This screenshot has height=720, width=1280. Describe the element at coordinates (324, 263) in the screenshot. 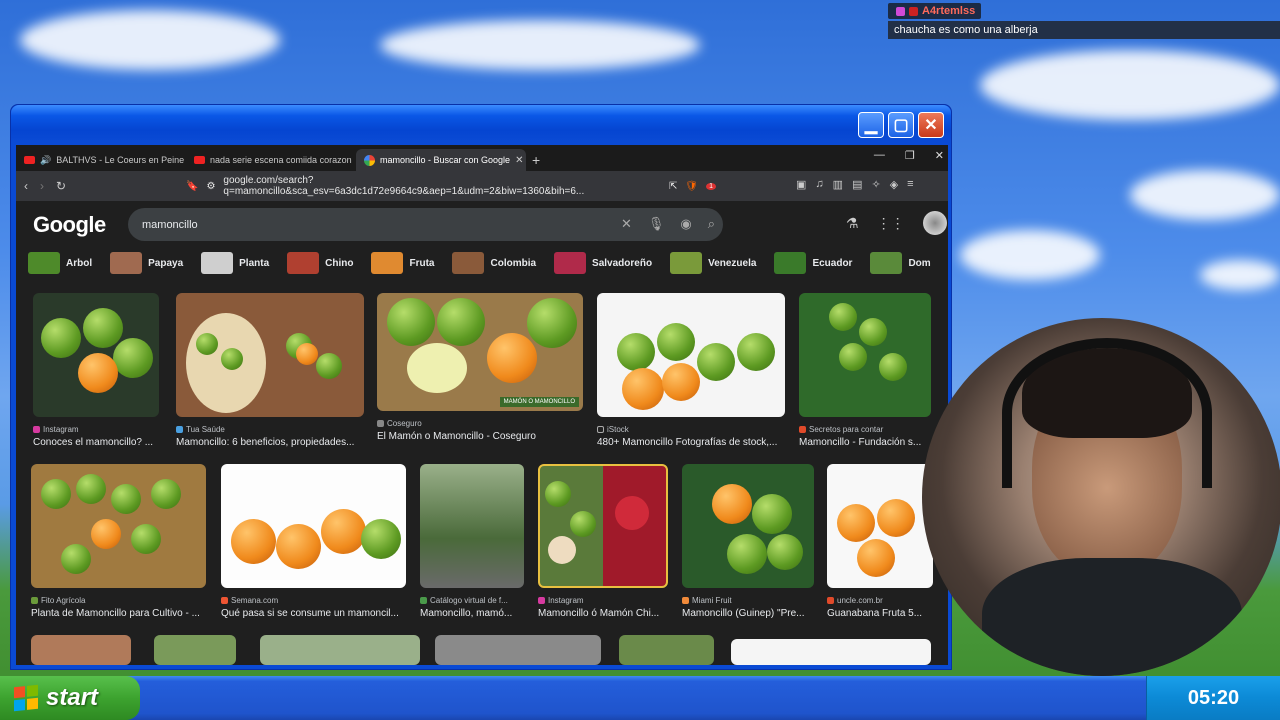

I see `chip-chino: Chino` at that location.